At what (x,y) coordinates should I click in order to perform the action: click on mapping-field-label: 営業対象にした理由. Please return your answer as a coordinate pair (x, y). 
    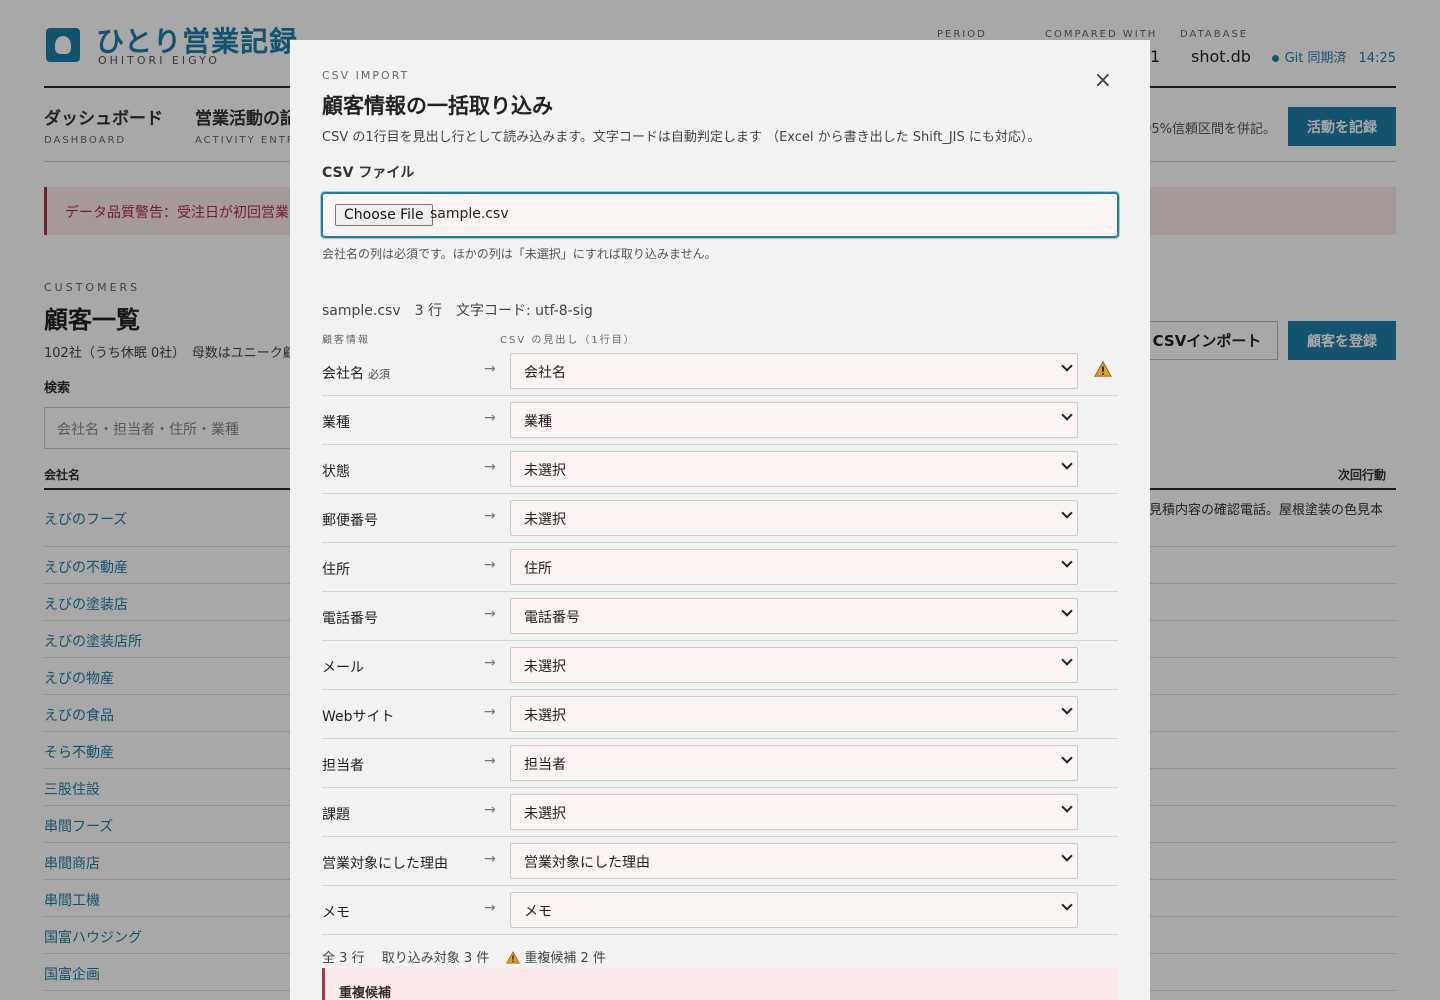
    Looking at the image, I should click on (385, 864).